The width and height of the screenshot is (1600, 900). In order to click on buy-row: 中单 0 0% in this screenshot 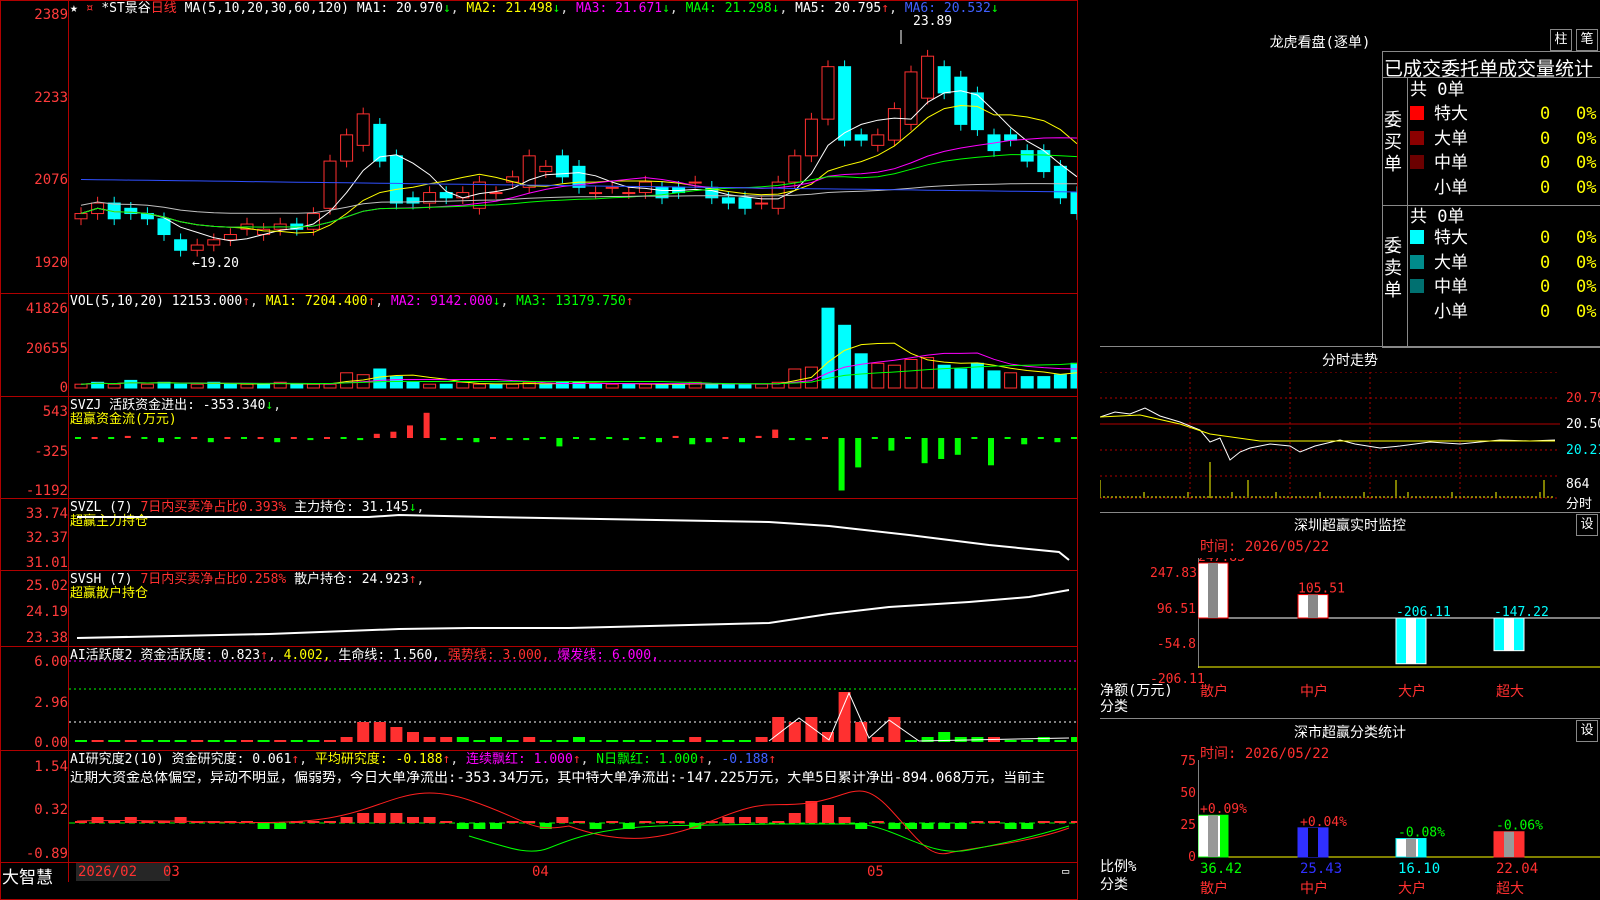, I will do `click(1503, 163)`.